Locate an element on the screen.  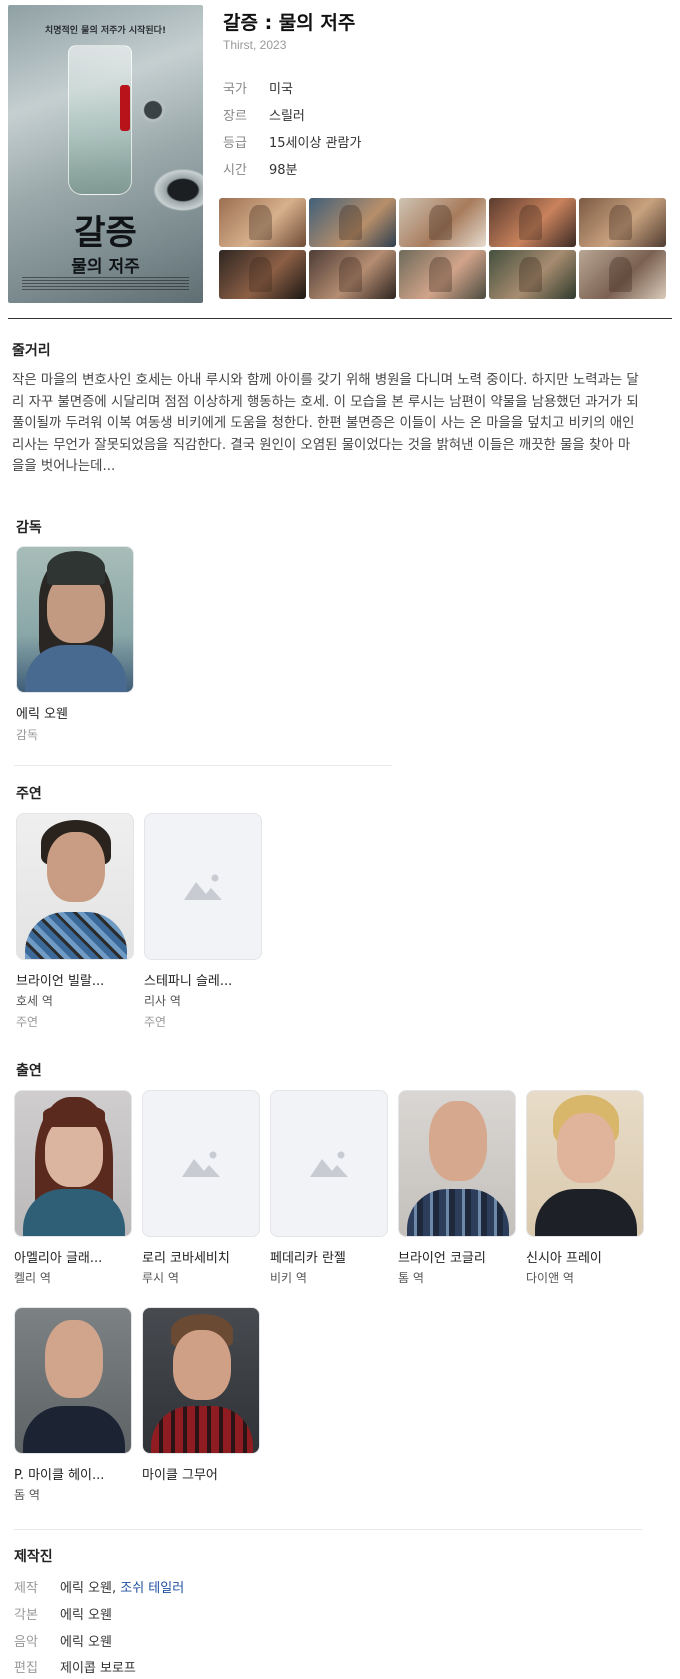
cast-card: 로리 코바세비치 루시 역 is located at coordinates (201, 1188).